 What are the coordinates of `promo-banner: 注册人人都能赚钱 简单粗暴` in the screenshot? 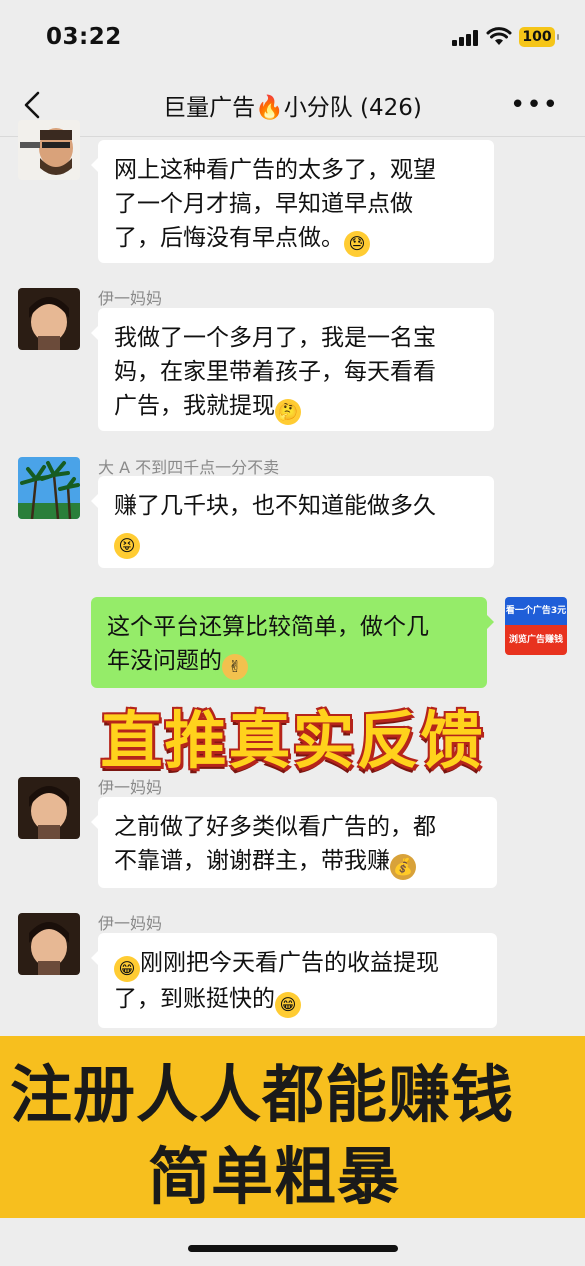 It's located at (292, 1127).